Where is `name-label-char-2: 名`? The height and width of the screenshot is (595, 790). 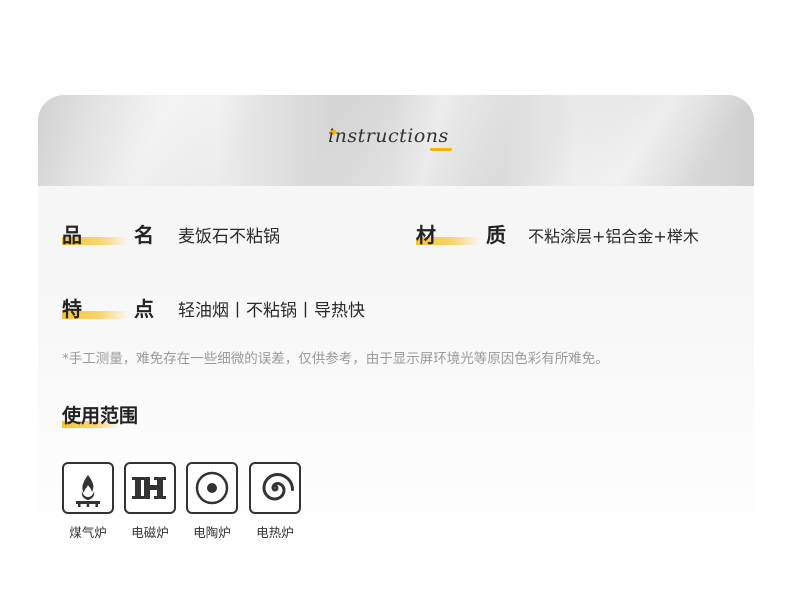 name-label-char-2: 名 is located at coordinates (144, 235).